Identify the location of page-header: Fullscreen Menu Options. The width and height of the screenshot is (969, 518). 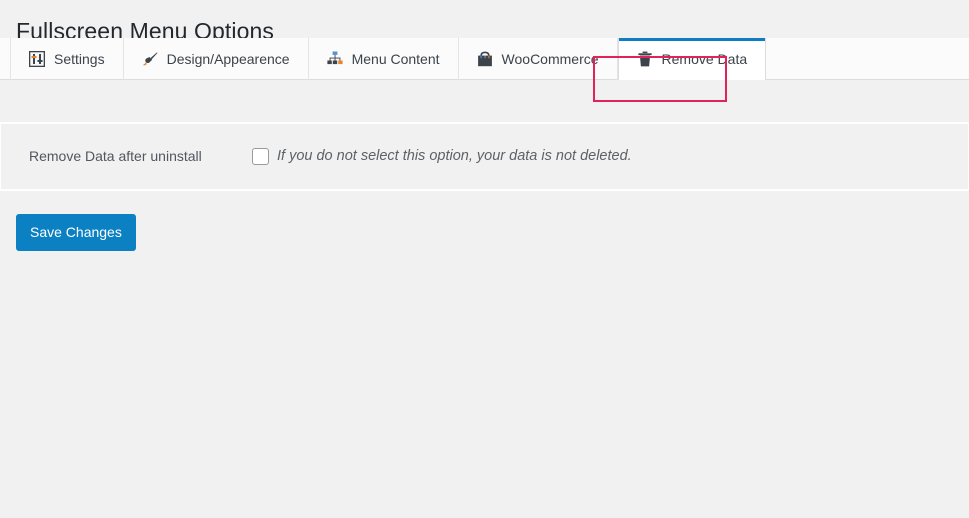
(484, 22).